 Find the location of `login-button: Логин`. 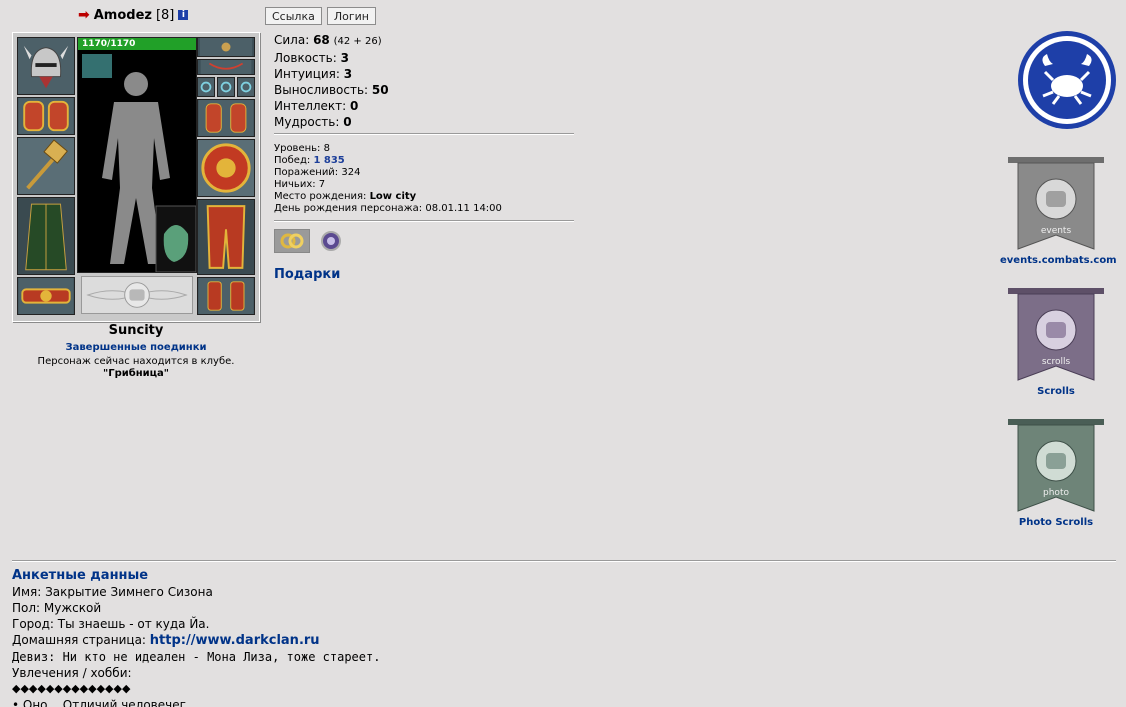

login-button: Логин is located at coordinates (351, 16).